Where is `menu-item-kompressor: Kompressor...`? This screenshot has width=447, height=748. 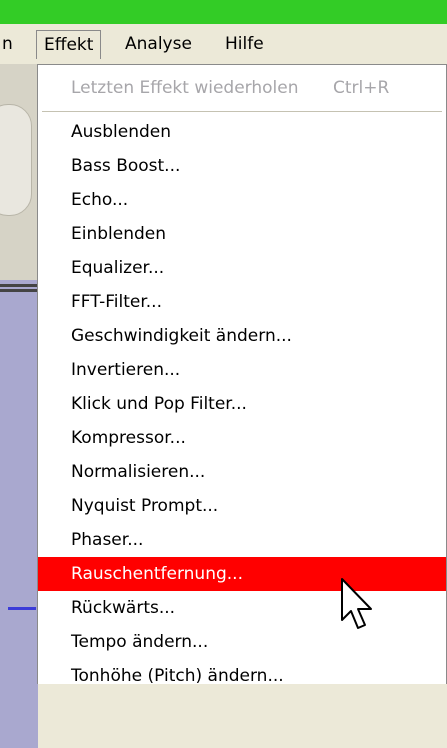 menu-item-kompressor: Kompressor... is located at coordinates (242, 438).